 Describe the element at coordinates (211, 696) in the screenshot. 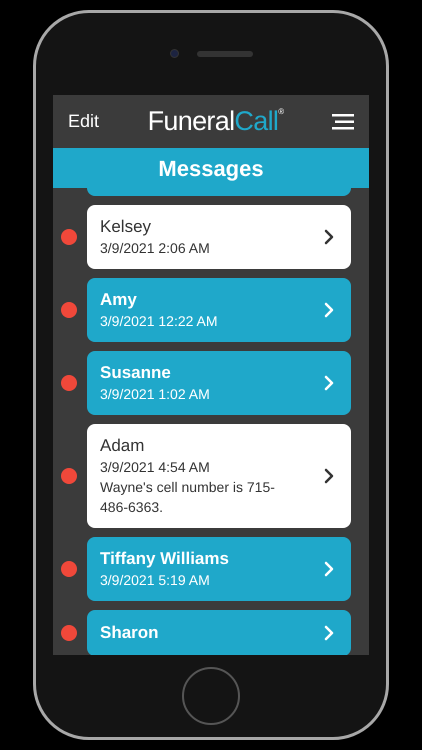

I see `home-button` at that location.